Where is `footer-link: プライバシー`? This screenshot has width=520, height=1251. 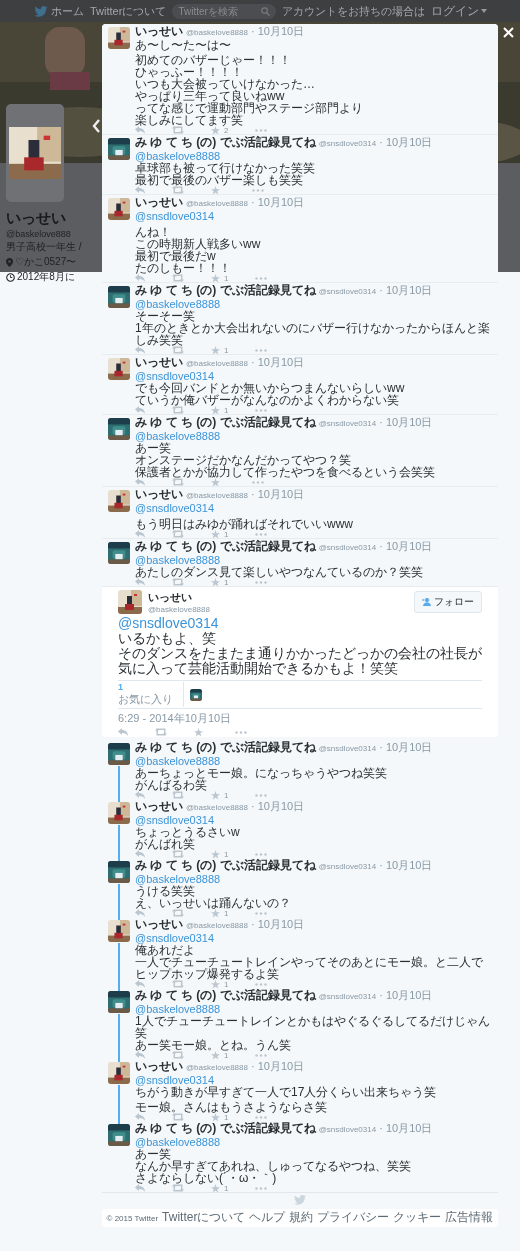
footer-link: プライバシー is located at coordinates (353, 1217).